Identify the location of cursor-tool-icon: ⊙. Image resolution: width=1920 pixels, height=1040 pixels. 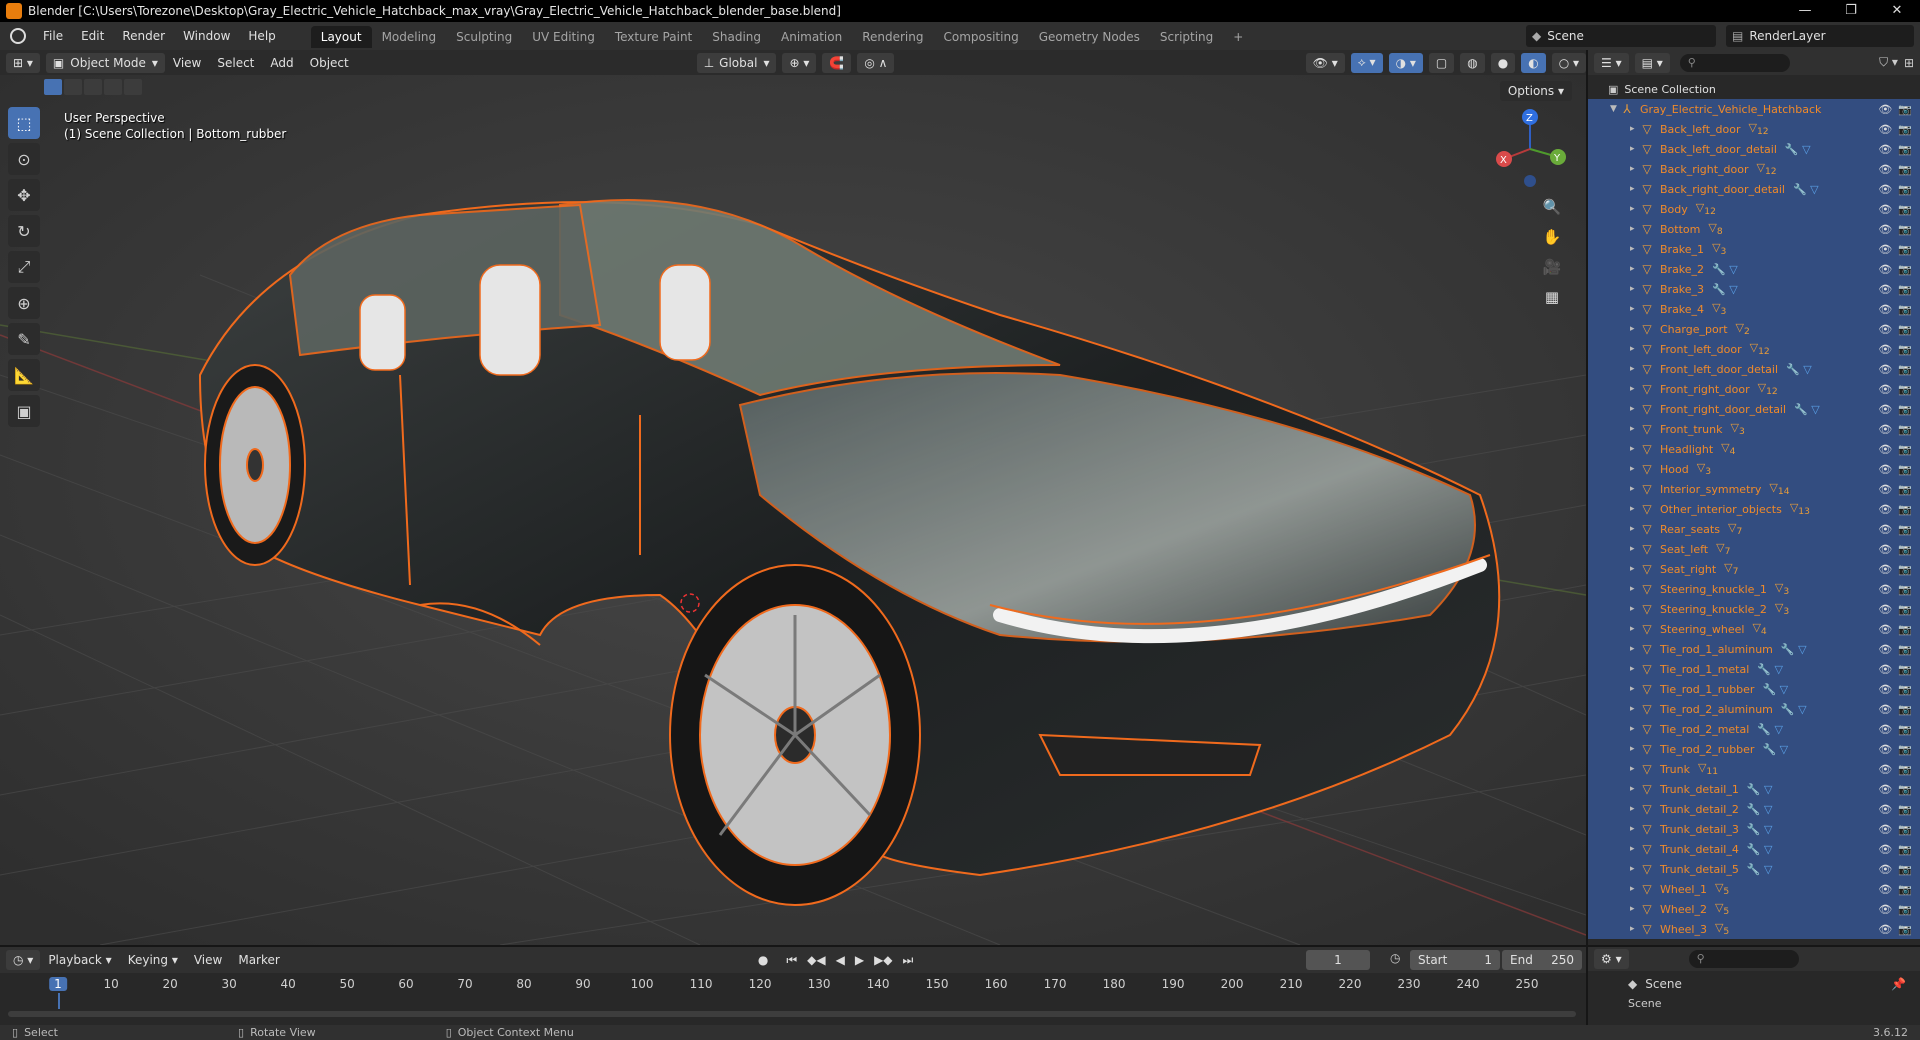
(24, 159).